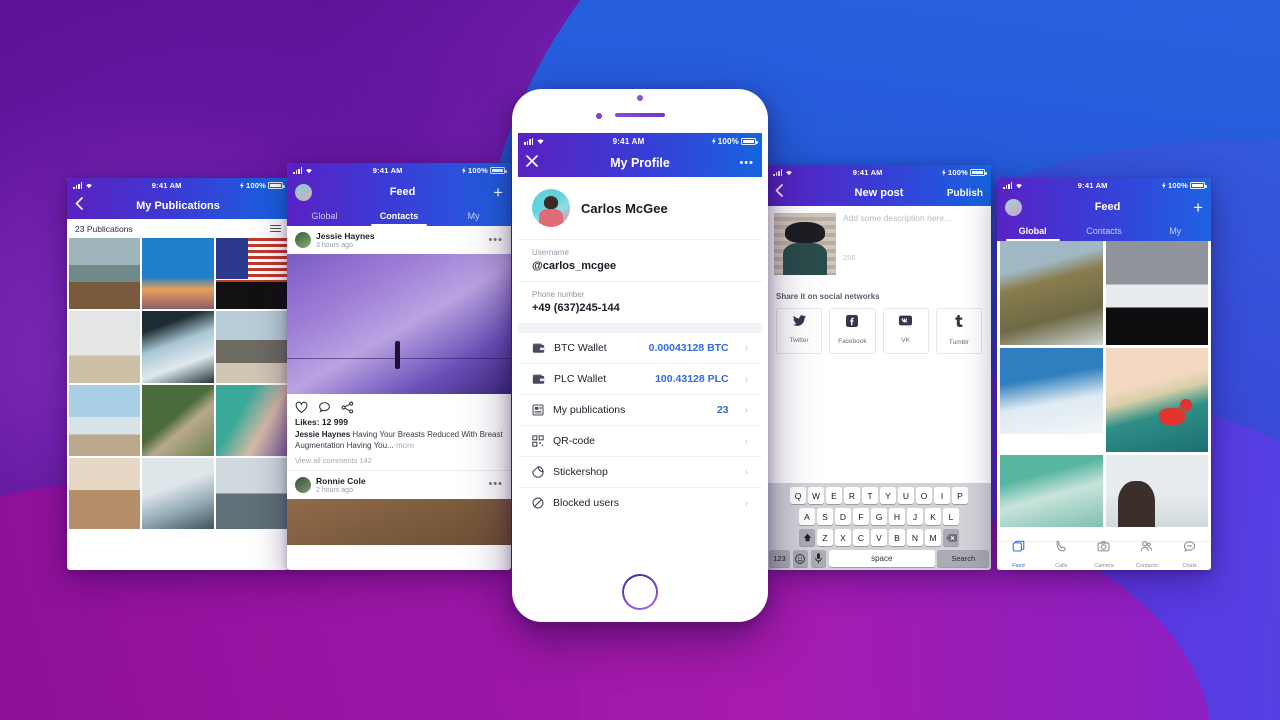 The height and width of the screenshot is (720, 1280). What do you see at coordinates (834, 495) in the screenshot?
I see `key-e: E` at bounding box center [834, 495].